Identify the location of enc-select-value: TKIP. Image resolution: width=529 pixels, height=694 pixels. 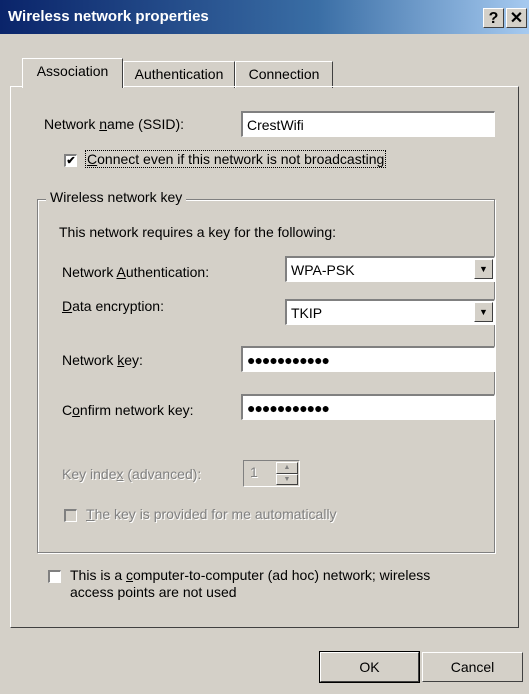
(307, 313).